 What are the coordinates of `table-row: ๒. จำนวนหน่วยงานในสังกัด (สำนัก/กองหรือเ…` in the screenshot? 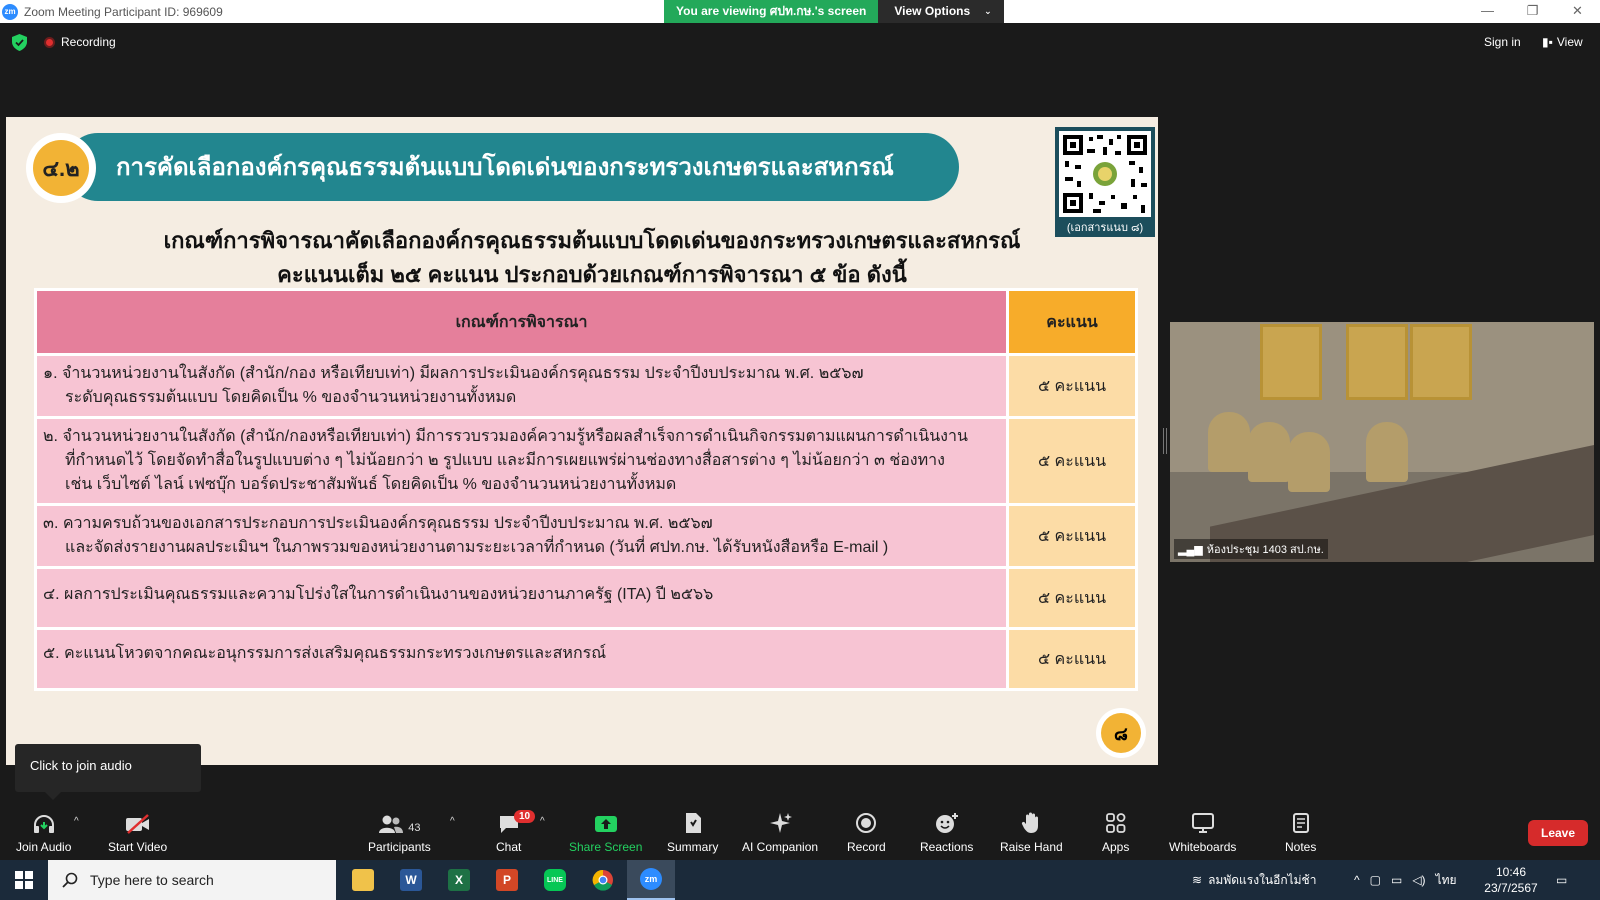 It's located at (586, 461).